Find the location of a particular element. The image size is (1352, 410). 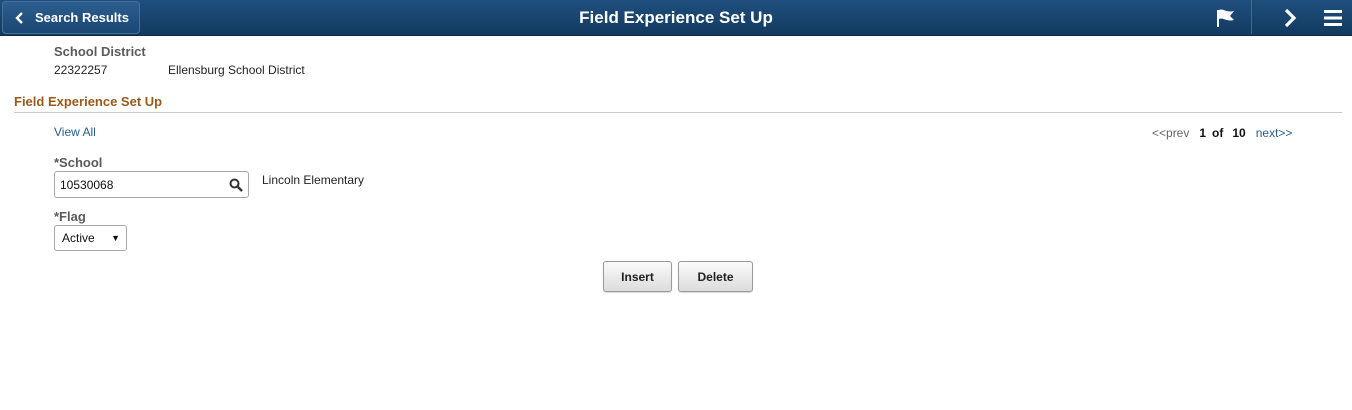

chevron-right-icon is located at coordinates (1290, 18).